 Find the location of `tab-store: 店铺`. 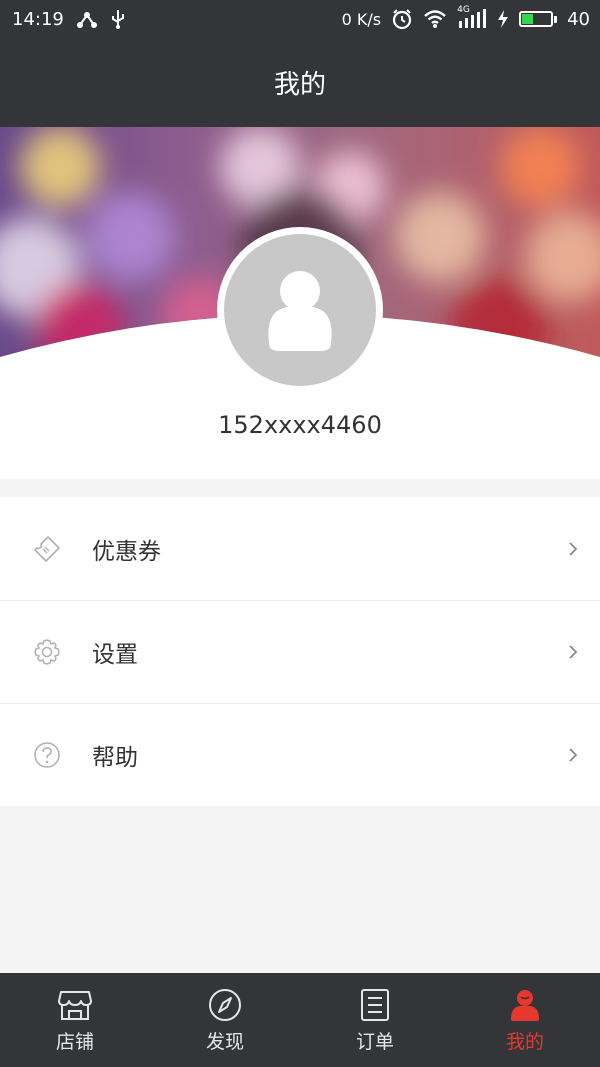

tab-store: 店铺 is located at coordinates (75, 1020).